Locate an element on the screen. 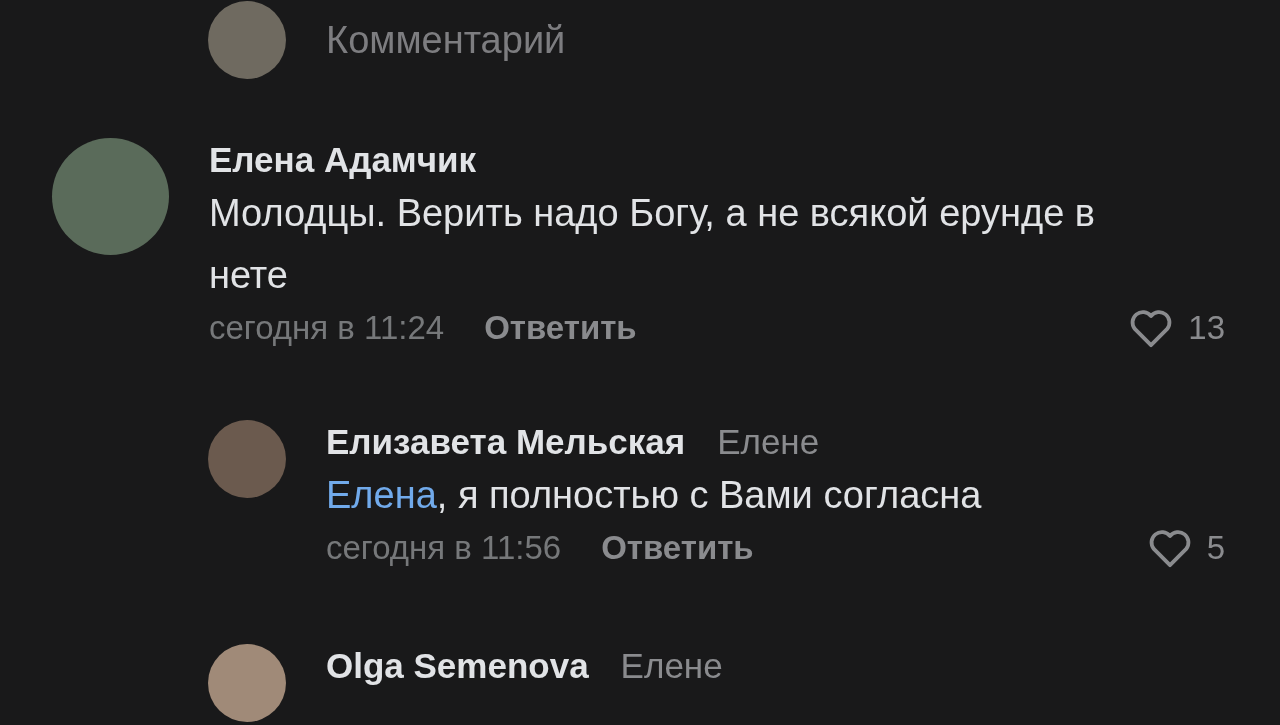  mention-link: Елена is located at coordinates (381, 495).